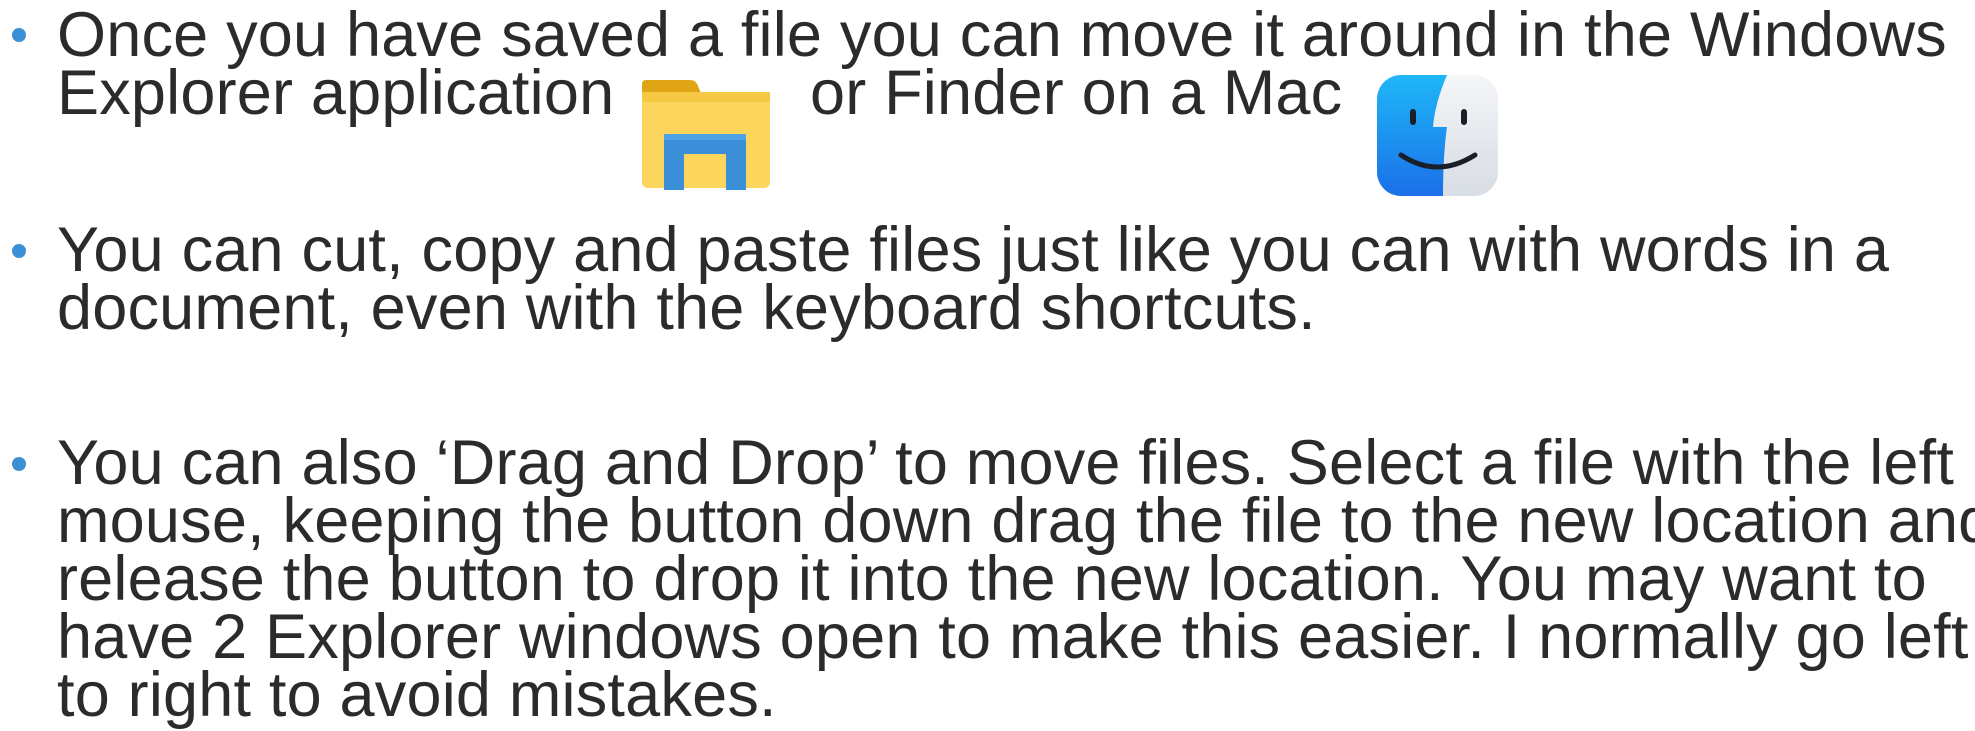  I want to click on file-explorer-icon, so click(706, 135).